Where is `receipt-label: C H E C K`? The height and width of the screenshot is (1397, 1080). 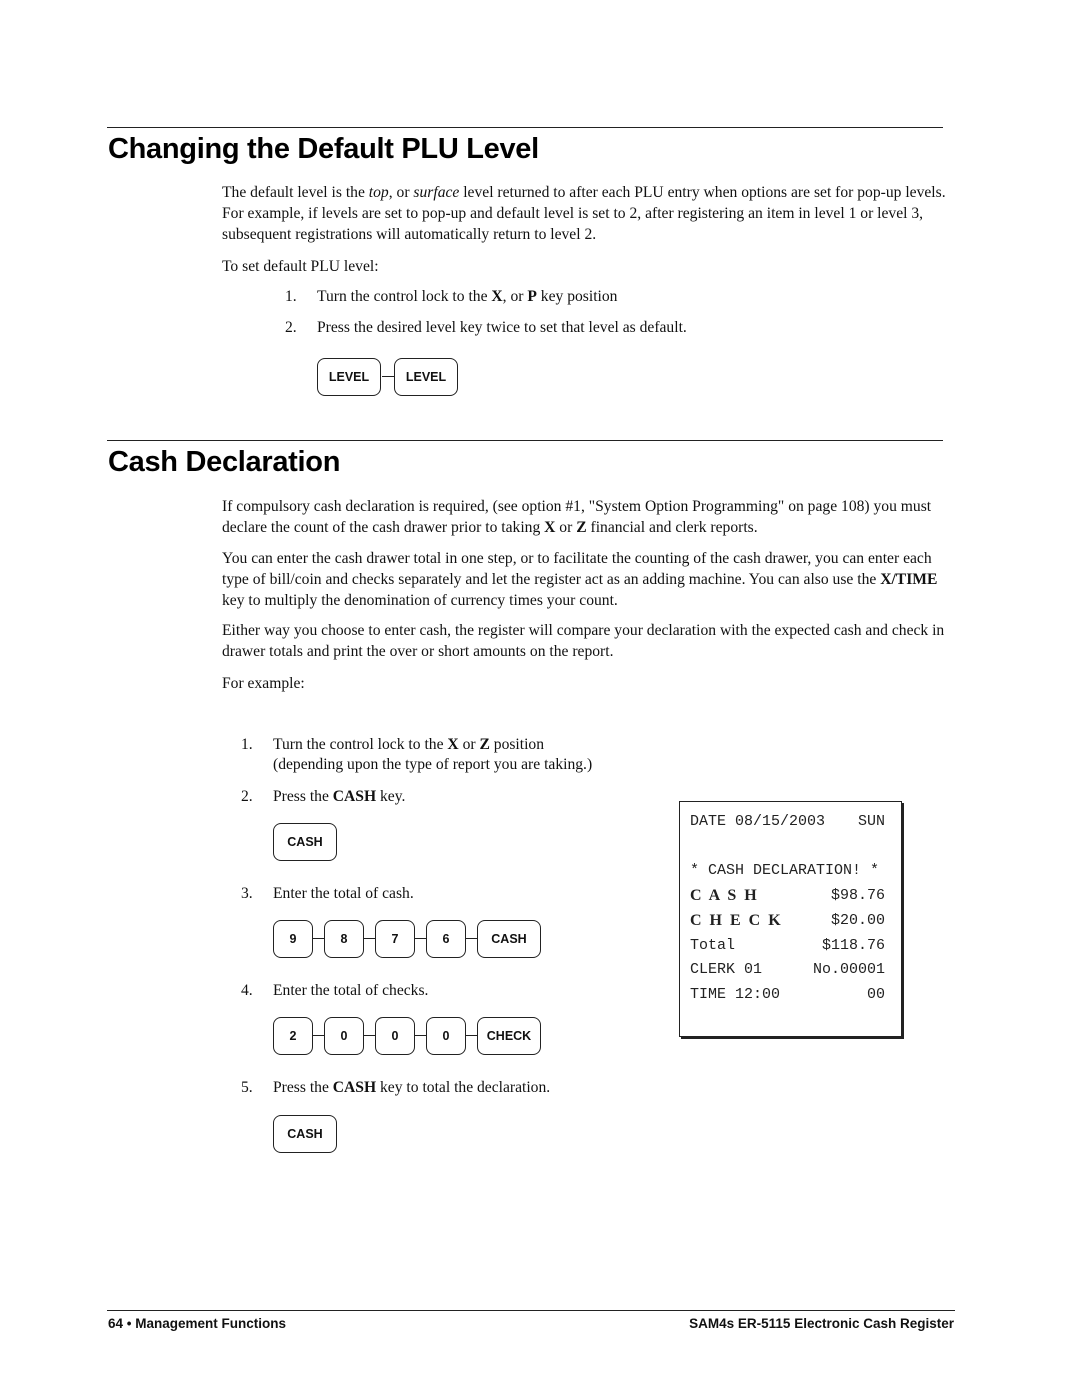 receipt-label: C H E C K is located at coordinates (736, 920).